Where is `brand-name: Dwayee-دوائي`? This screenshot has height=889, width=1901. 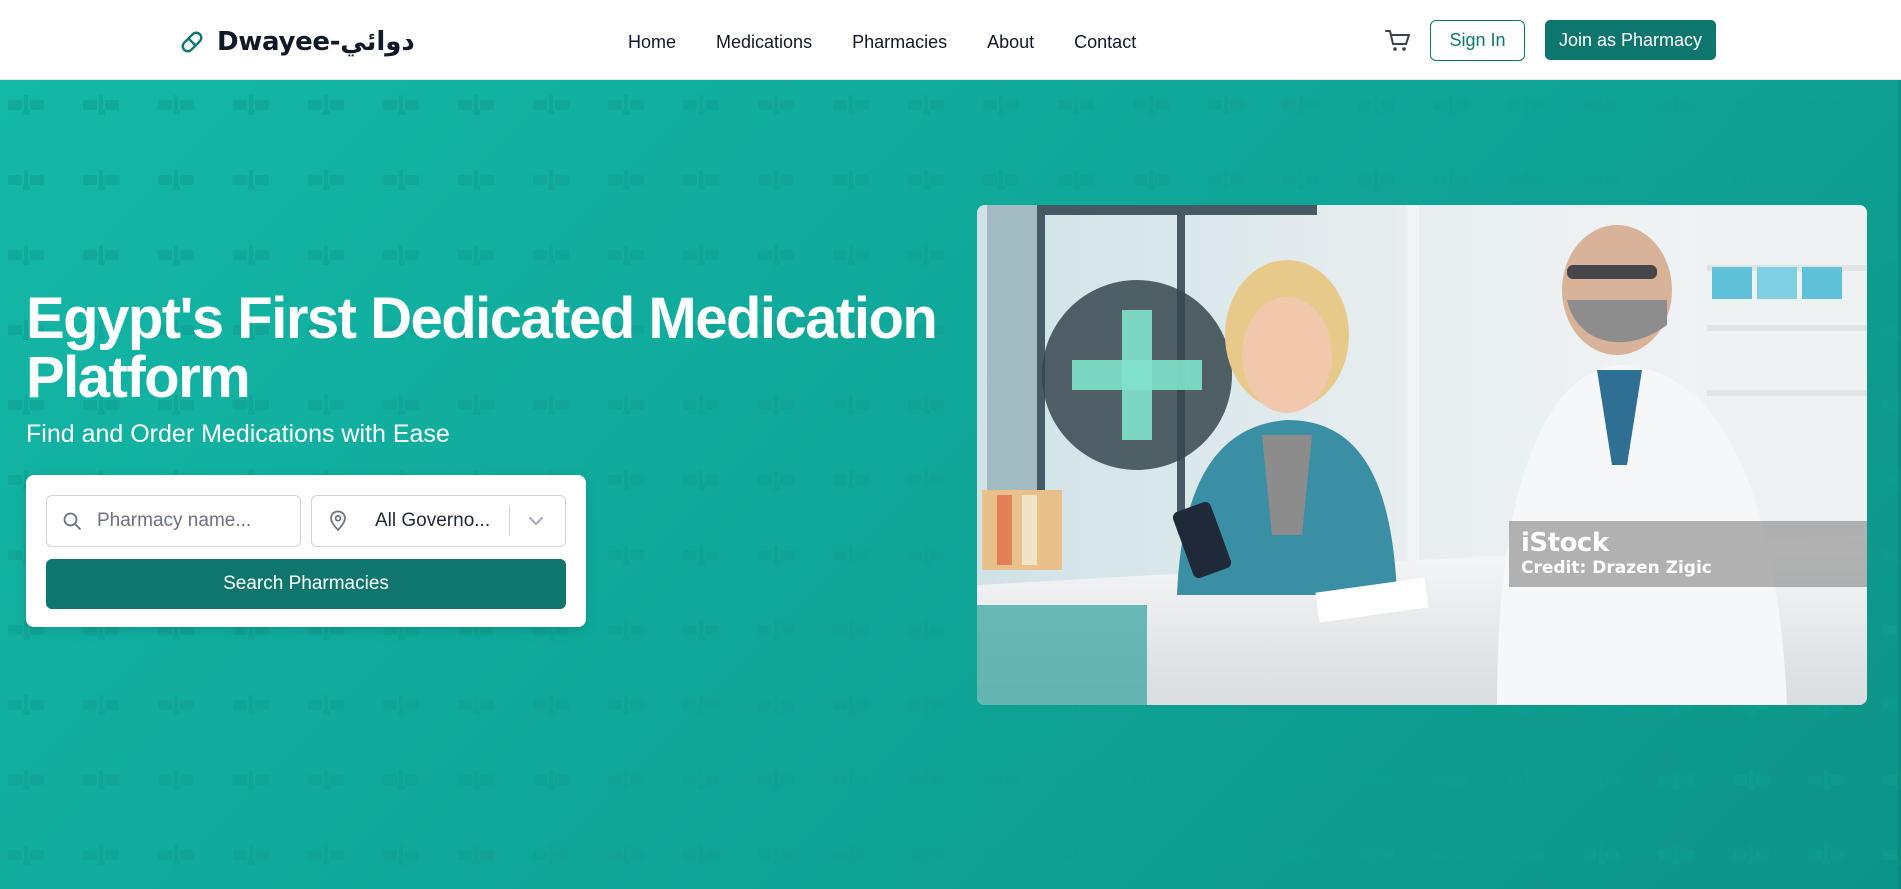 brand-name: Dwayee-دوائي is located at coordinates (316, 42).